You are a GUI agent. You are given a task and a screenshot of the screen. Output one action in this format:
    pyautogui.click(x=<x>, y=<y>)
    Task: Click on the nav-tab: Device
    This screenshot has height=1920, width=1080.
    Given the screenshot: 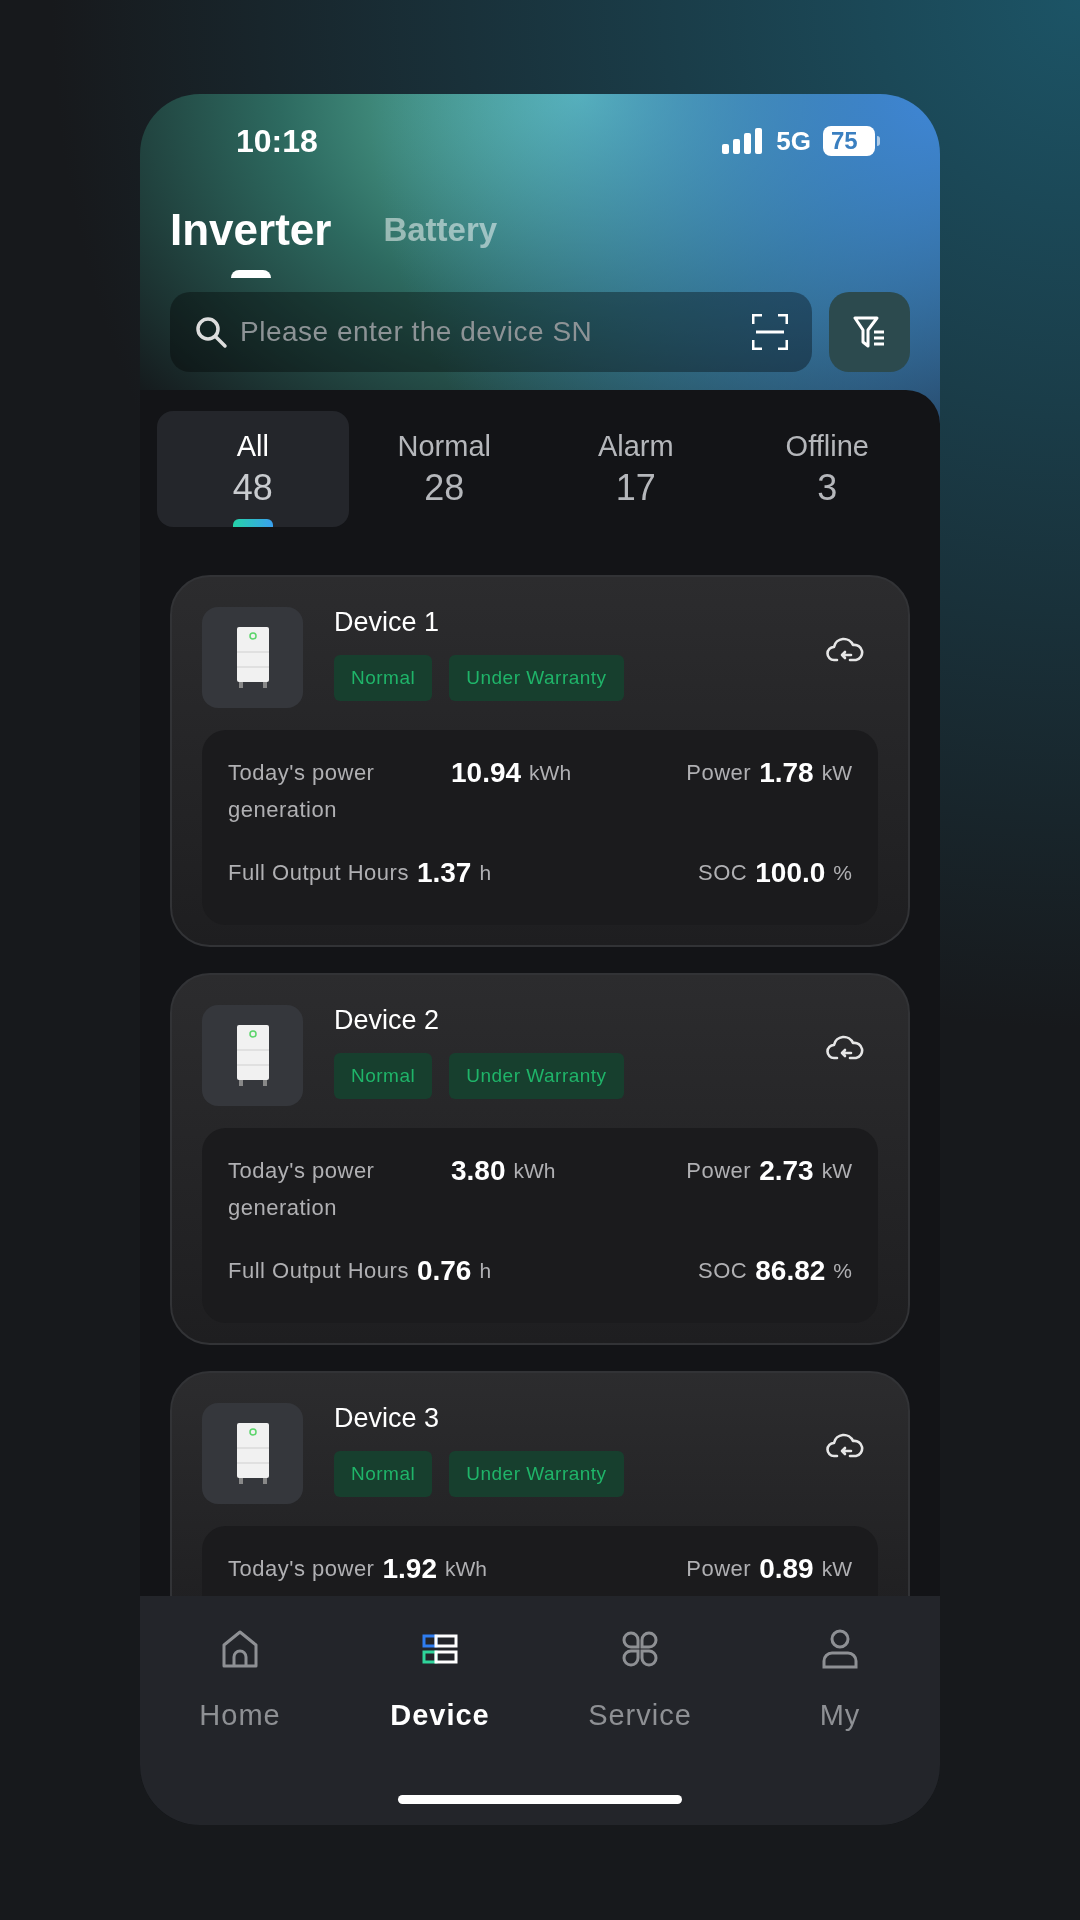 What is the action you would take?
    pyautogui.click(x=440, y=1683)
    